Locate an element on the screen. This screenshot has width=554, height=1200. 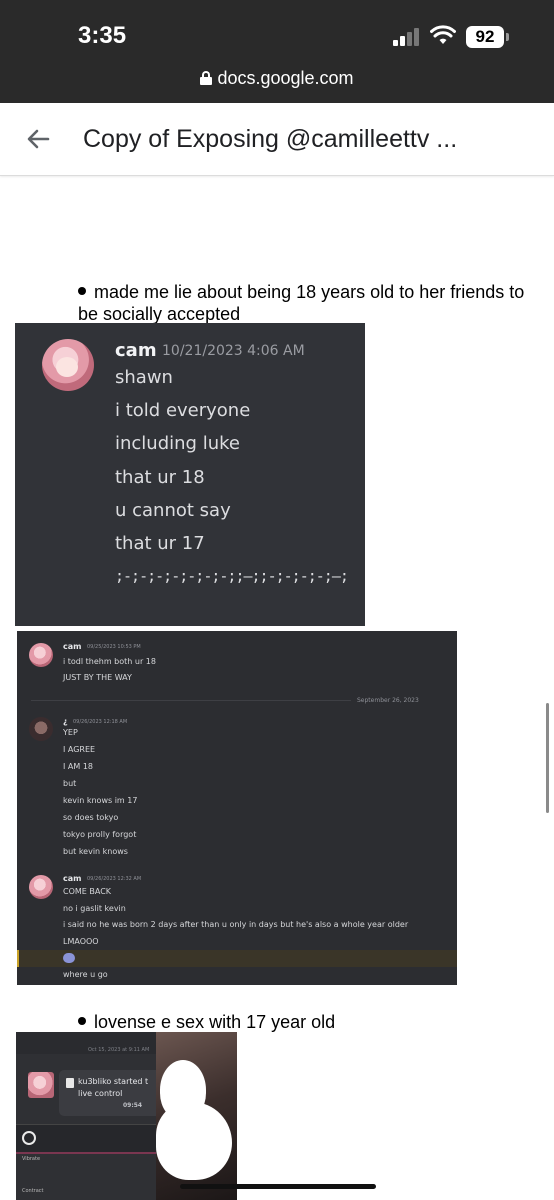
card-time: 09:54 is located at coordinates (133, 1105).